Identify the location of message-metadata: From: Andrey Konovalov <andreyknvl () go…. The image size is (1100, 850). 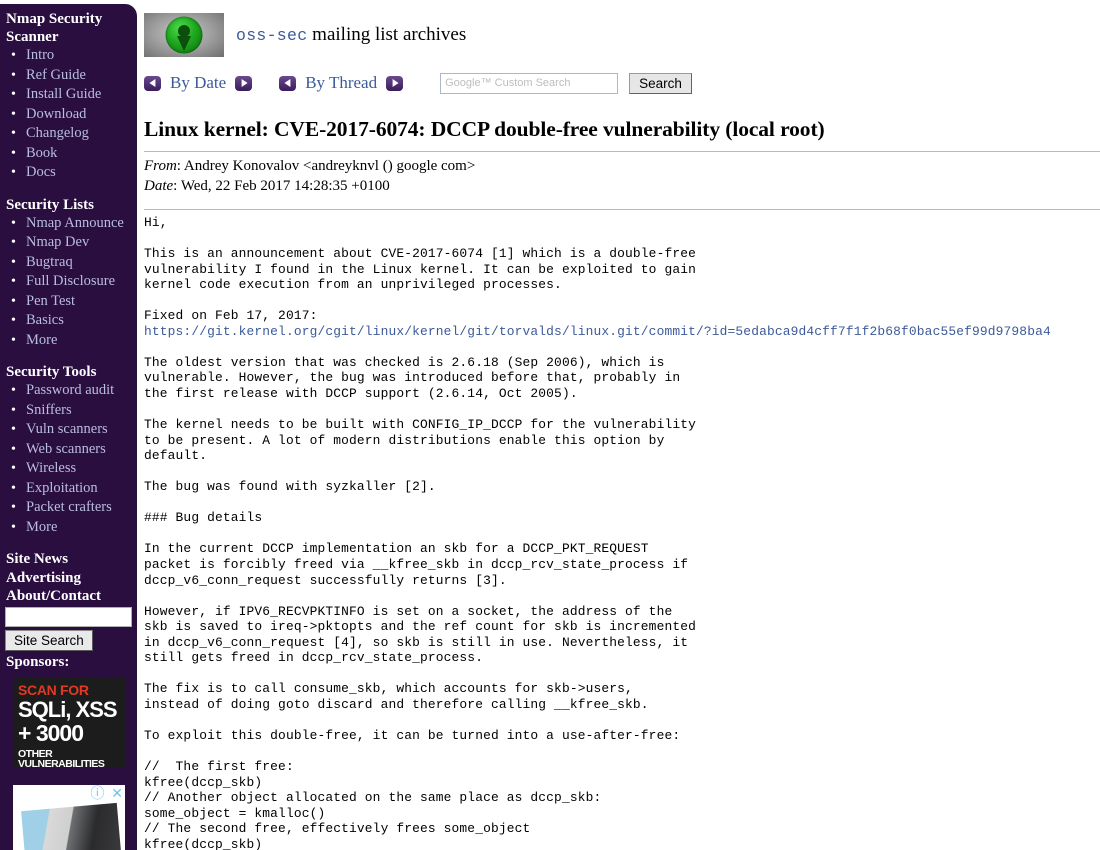
(622, 176).